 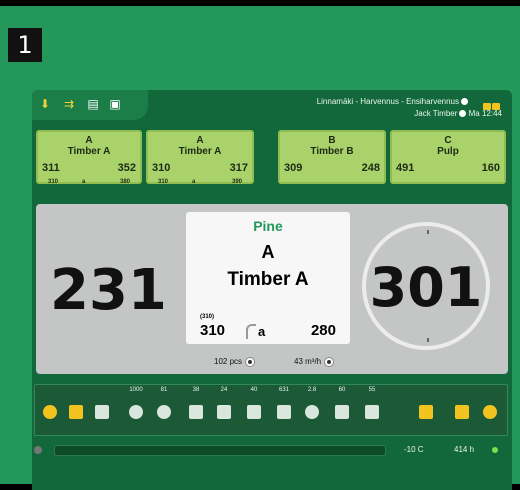 I want to click on length-readout: 301, so click(x=426, y=287).